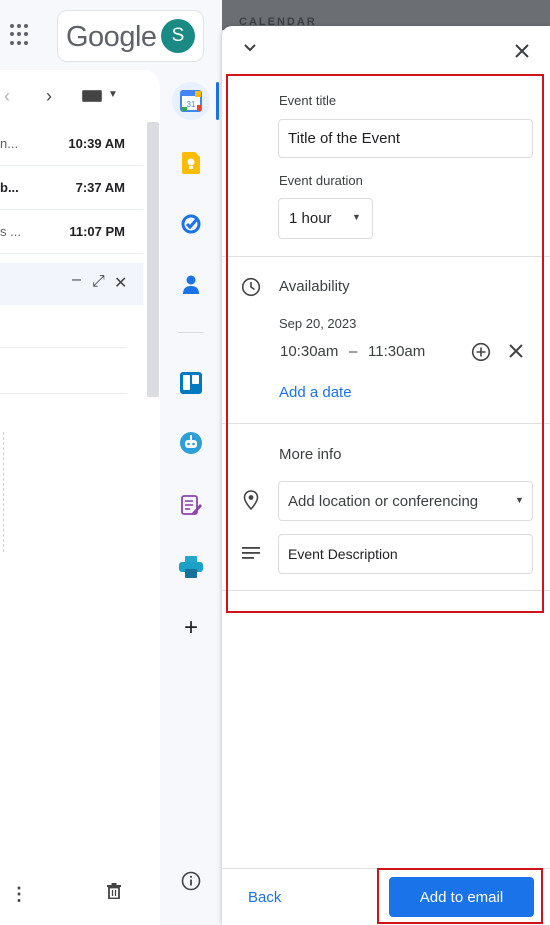 This screenshot has width=550, height=925. Describe the element at coordinates (191, 567) in the screenshot. I see `printer-app-icon` at that location.